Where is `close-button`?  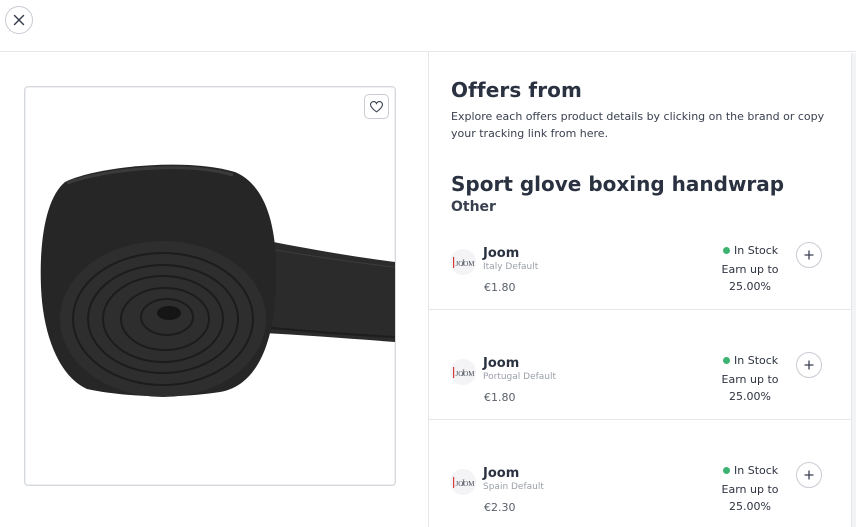
close-button is located at coordinates (19, 20).